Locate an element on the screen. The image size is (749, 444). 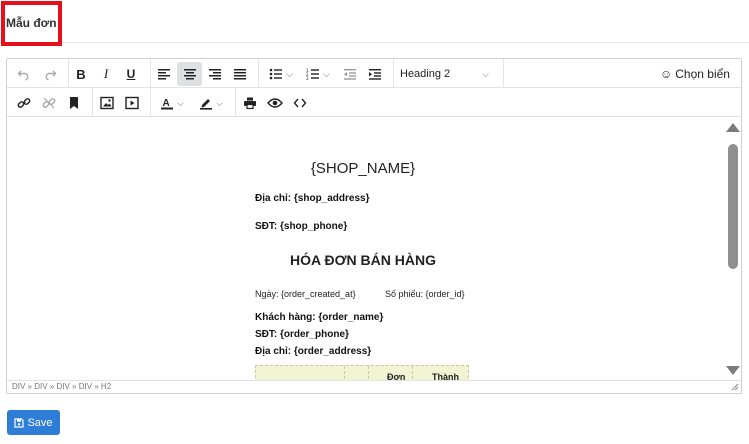
source-code-button is located at coordinates (300, 103).